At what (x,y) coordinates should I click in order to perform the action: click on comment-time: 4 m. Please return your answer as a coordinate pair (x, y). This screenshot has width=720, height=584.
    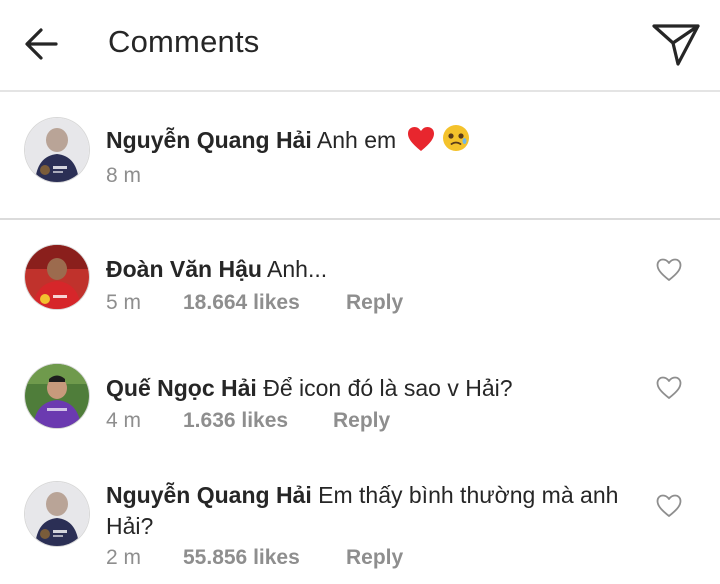
    Looking at the image, I should click on (124, 420).